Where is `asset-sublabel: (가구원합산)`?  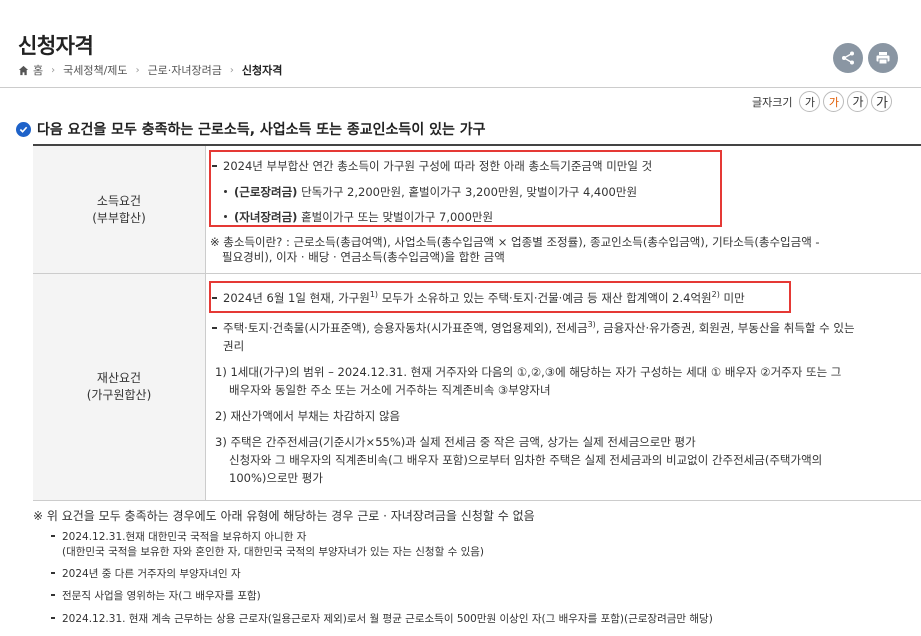 asset-sublabel: (가구원합산) is located at coordinates (119, 395).